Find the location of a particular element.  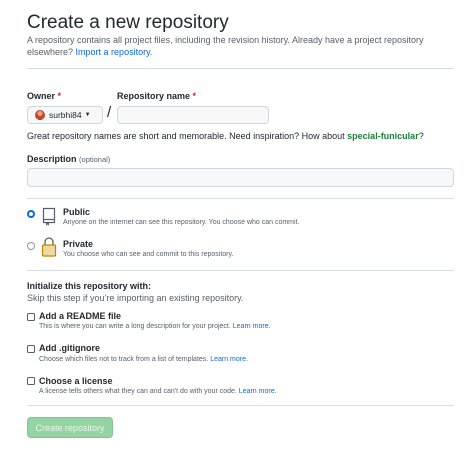

private-radio is located at coordinates (31, 246).